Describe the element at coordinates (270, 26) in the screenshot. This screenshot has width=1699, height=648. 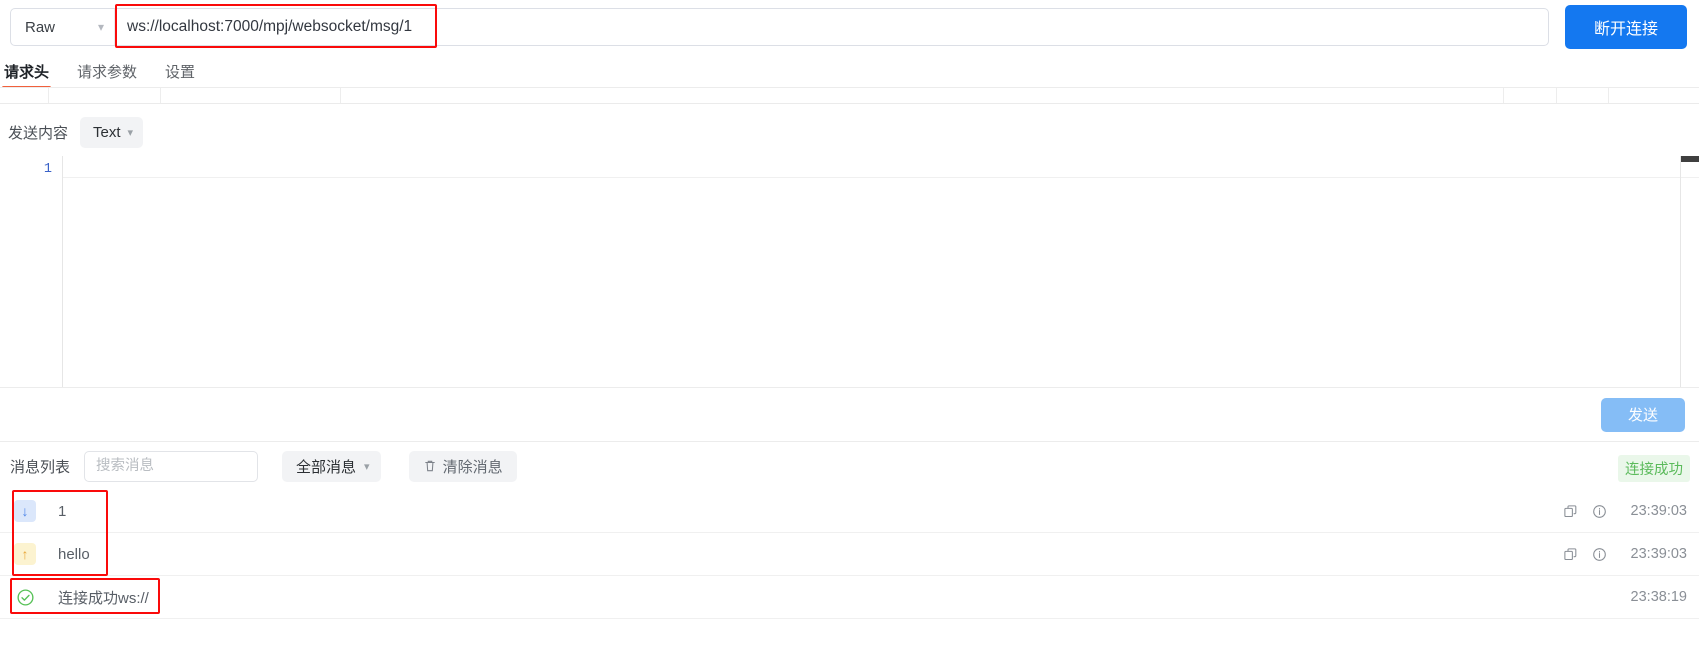
I see `url-input-value: ws://localhost:7000/mpj/websocket/msg/1` at that location.